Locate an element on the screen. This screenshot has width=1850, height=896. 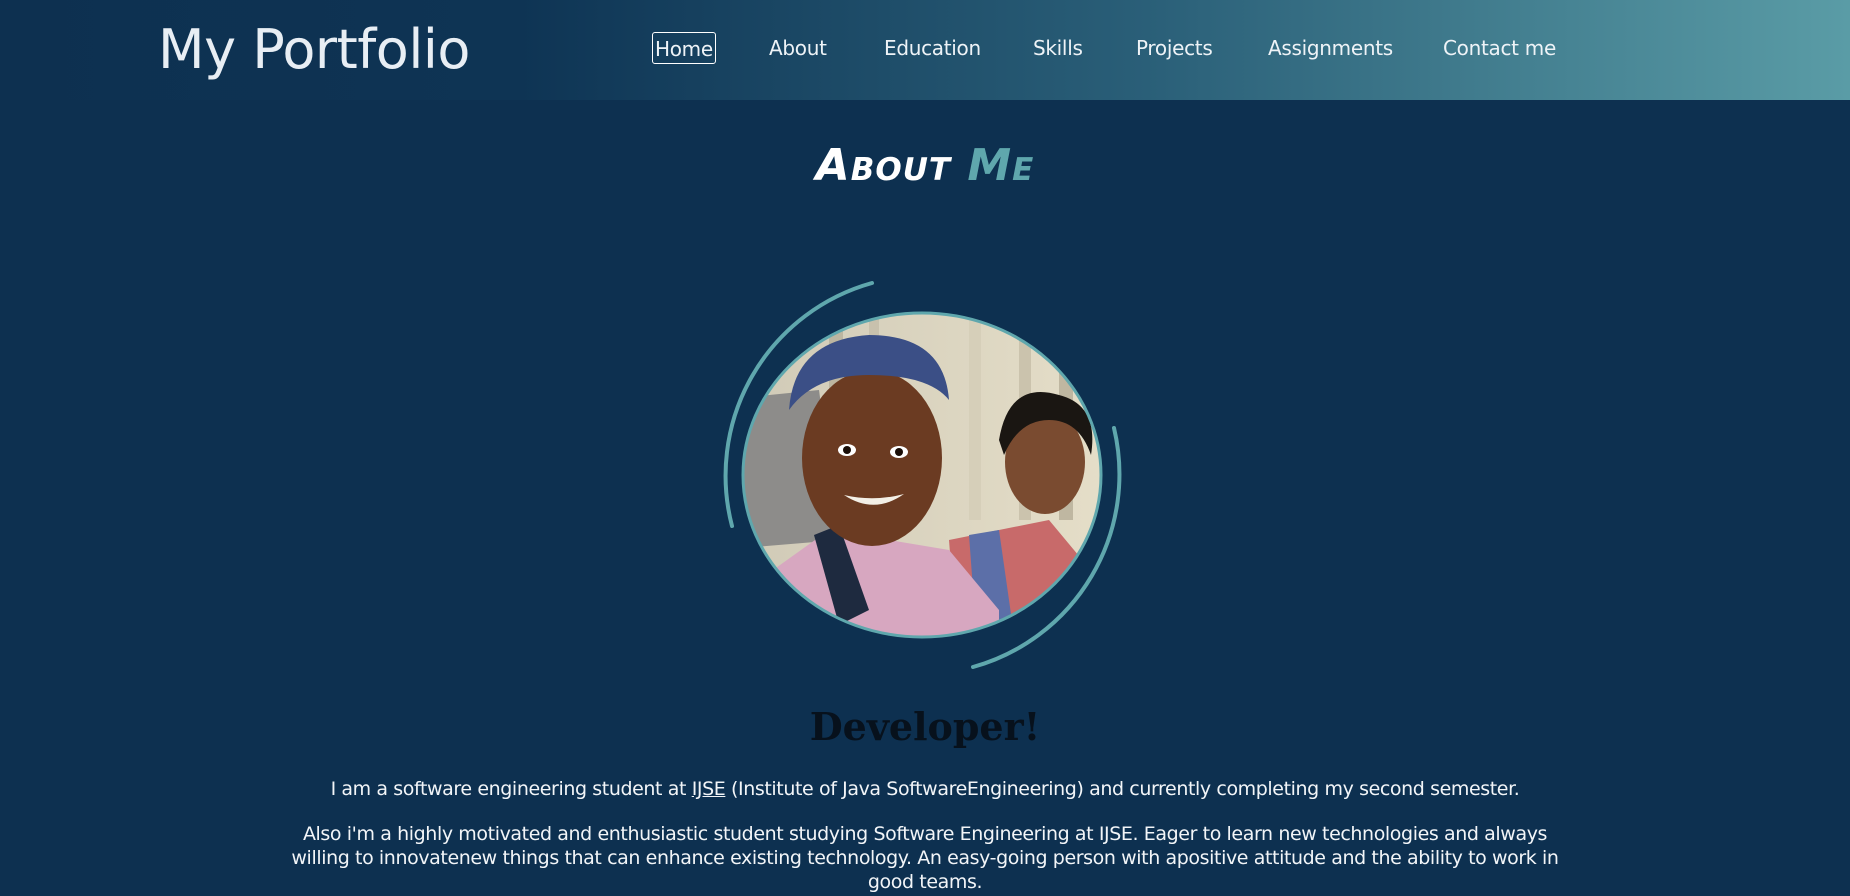
role-heading: Developer! is located at coordinates (925, 726).